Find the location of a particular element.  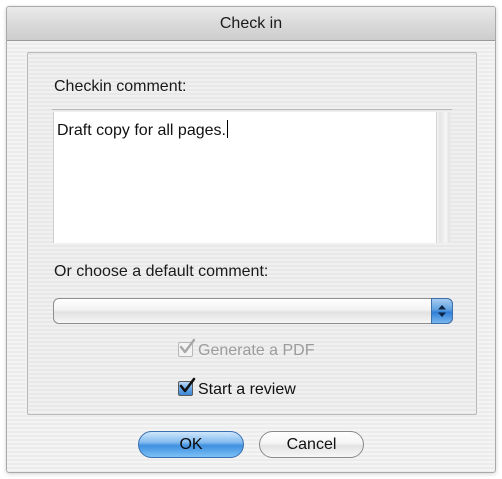

generate-pdf-option: Generate a PDF is located at coordinates (246, 349).